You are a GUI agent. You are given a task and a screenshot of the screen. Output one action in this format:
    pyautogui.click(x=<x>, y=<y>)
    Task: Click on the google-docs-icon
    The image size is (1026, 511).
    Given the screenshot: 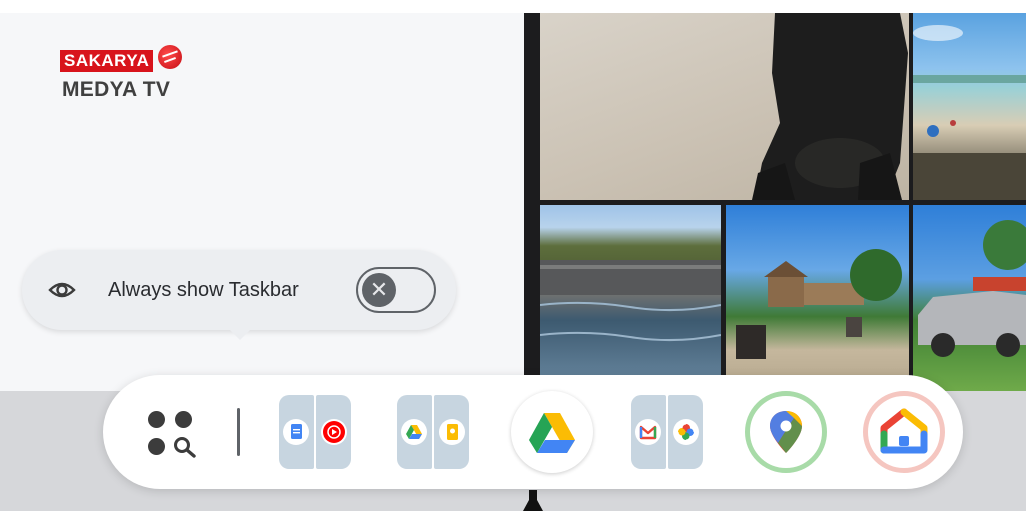 What is the action you would take?
    pyautogui.click(x=296, y=432)
    